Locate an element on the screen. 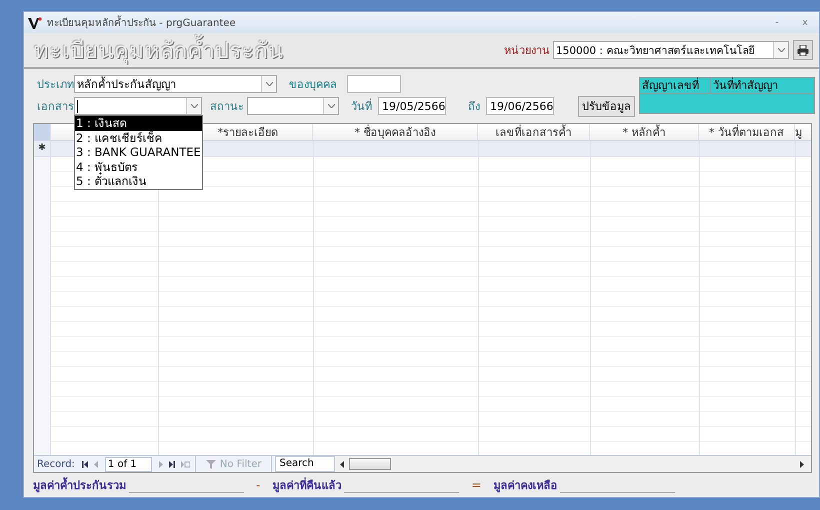  column-header: * หลักค้ำ is located at coordinates (644, 132).